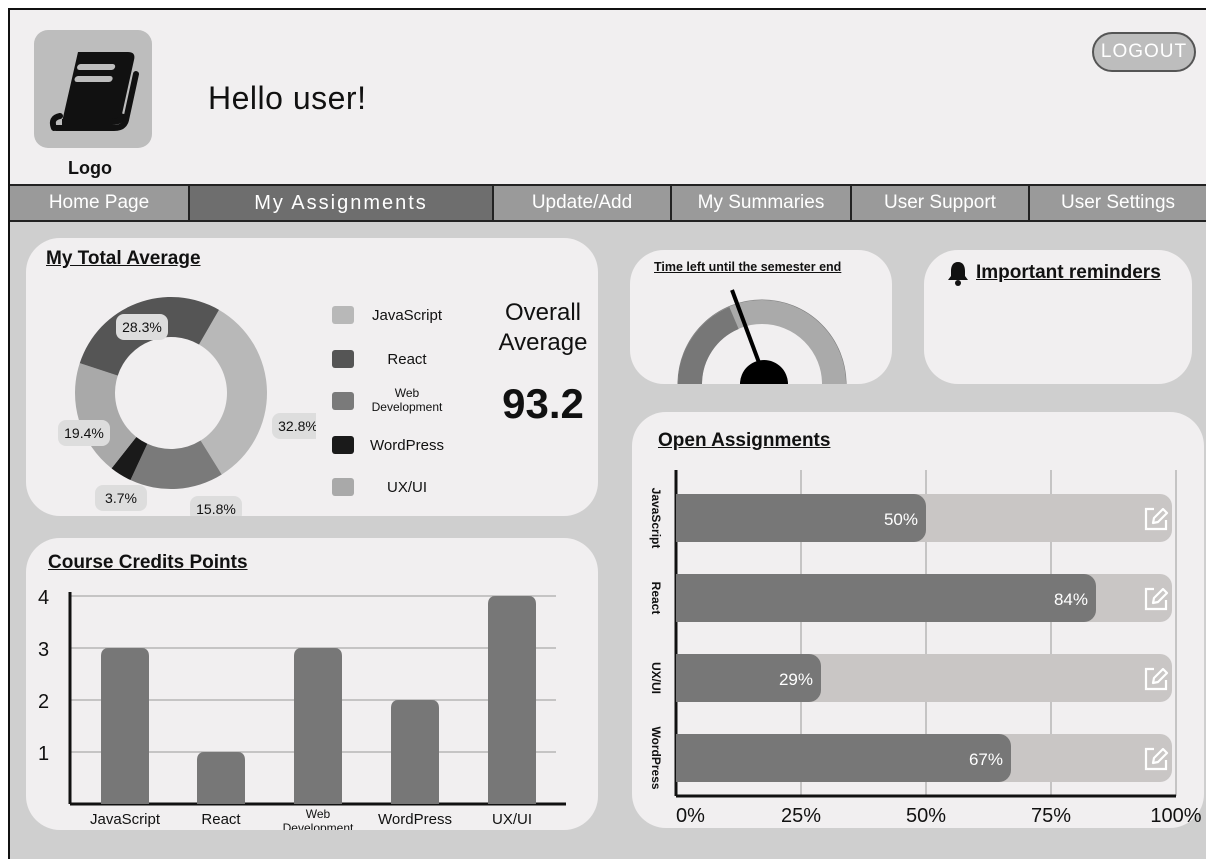 This screenshot has height=859, width=1206. I want to click on y-tick-label: 3, so click(43, 650).